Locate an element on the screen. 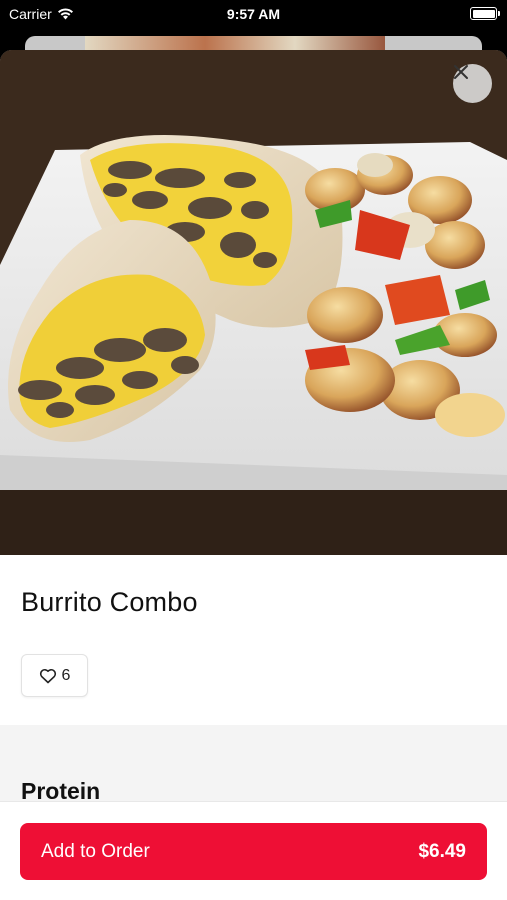  status-bar: Carrier 9:57 AM is located at coordinates (253, 14).